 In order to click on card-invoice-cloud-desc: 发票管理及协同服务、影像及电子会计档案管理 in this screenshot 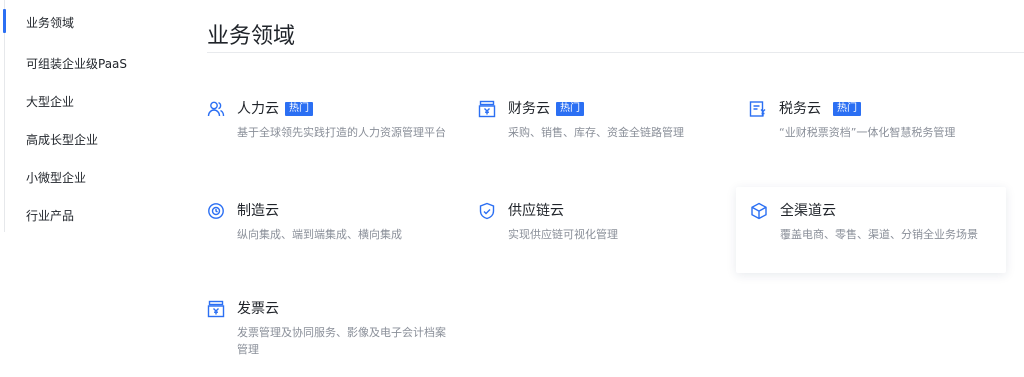, I will do `click(341, 341)`.